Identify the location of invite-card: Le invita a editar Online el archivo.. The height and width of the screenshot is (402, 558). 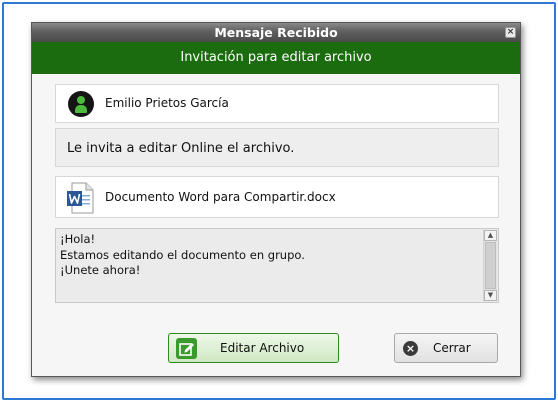
(277, 147).